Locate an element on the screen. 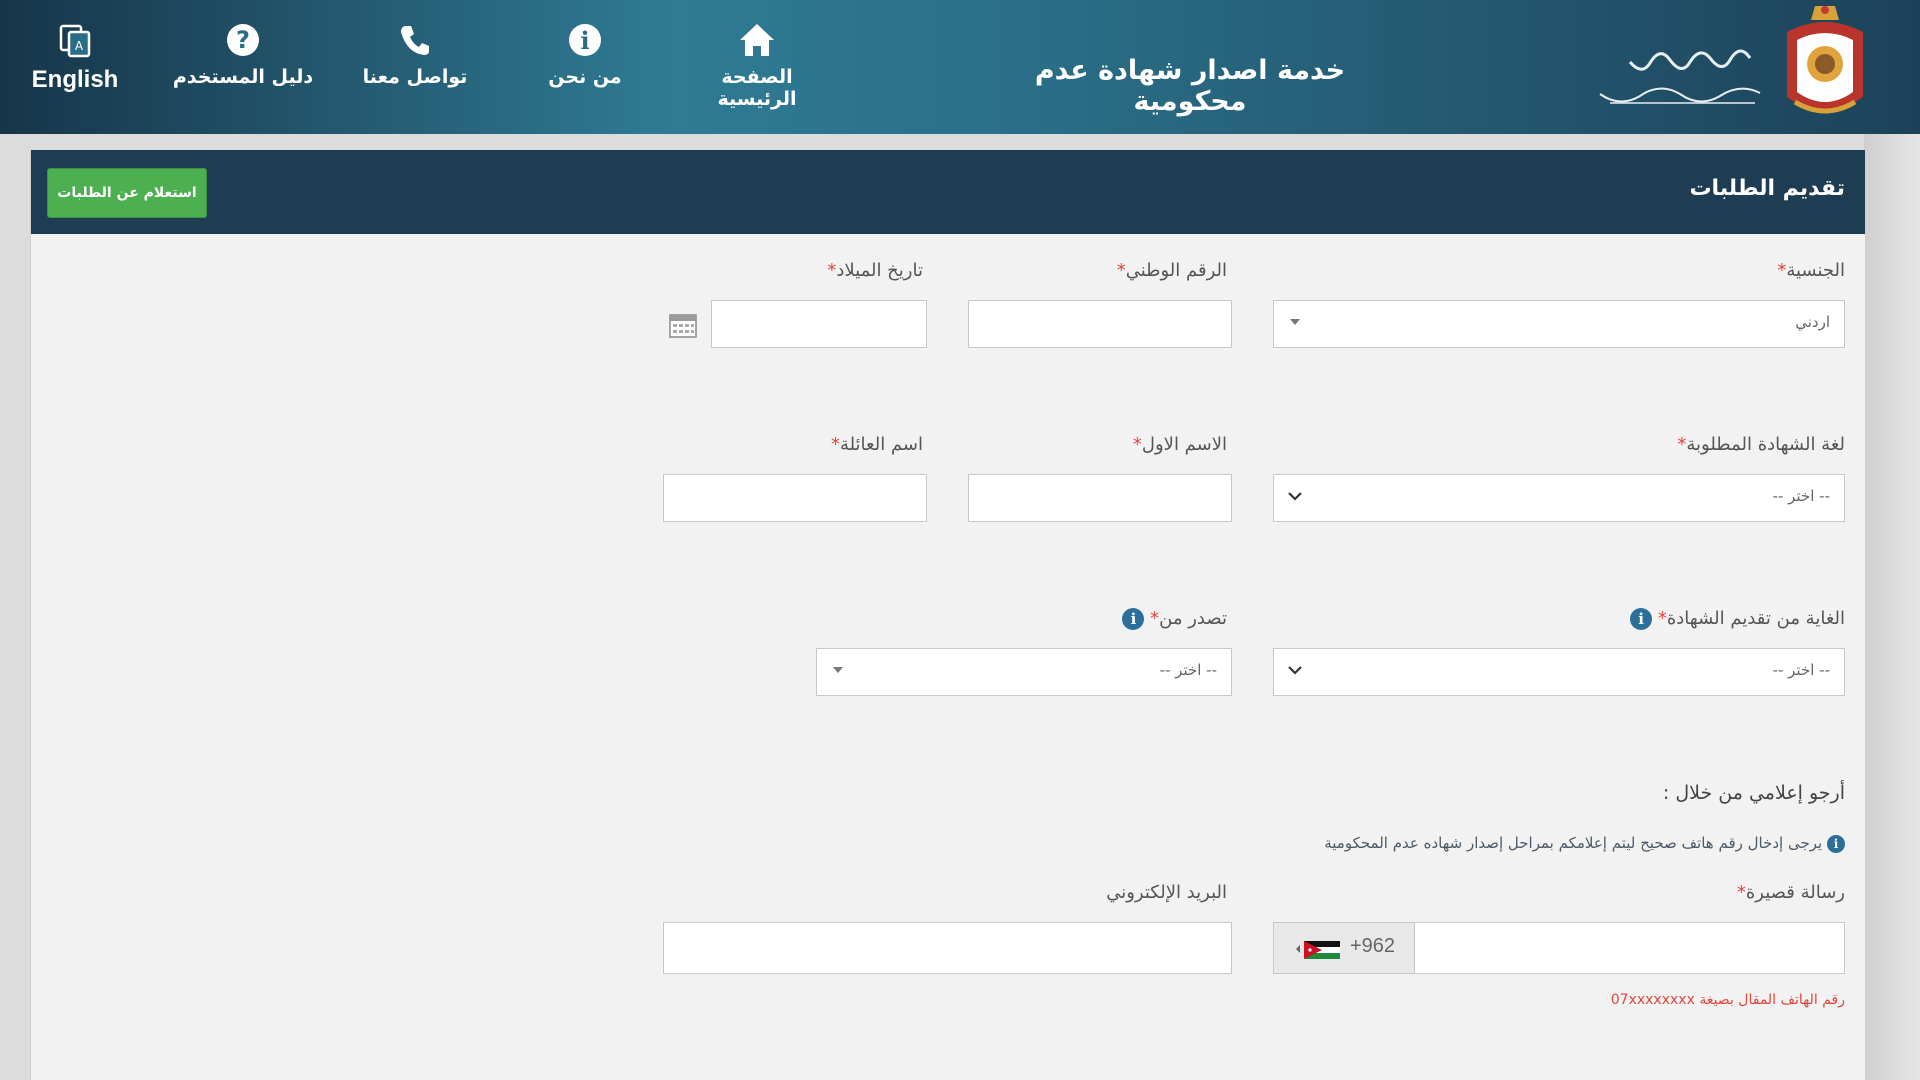  svg-text: i is located at coordinates (584, 40).